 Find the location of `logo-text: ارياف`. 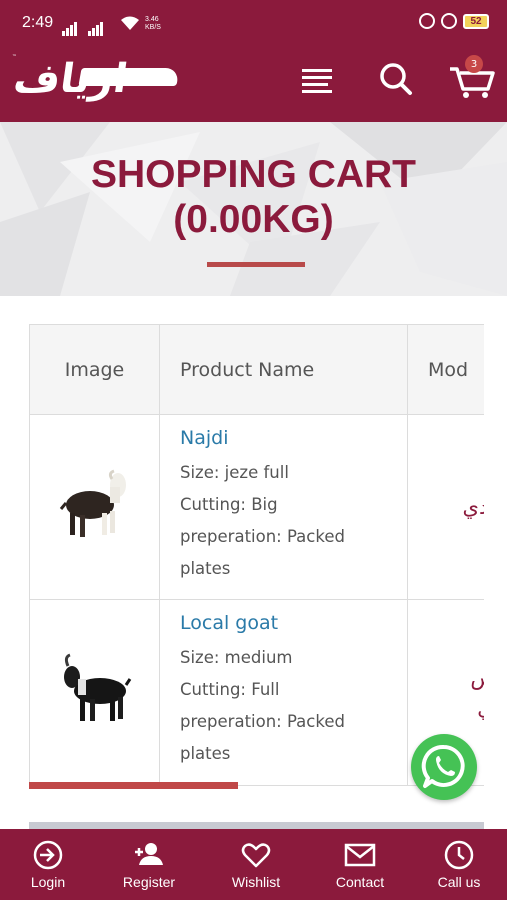

logo-text: ارياف is located at coordinates (70, 79).